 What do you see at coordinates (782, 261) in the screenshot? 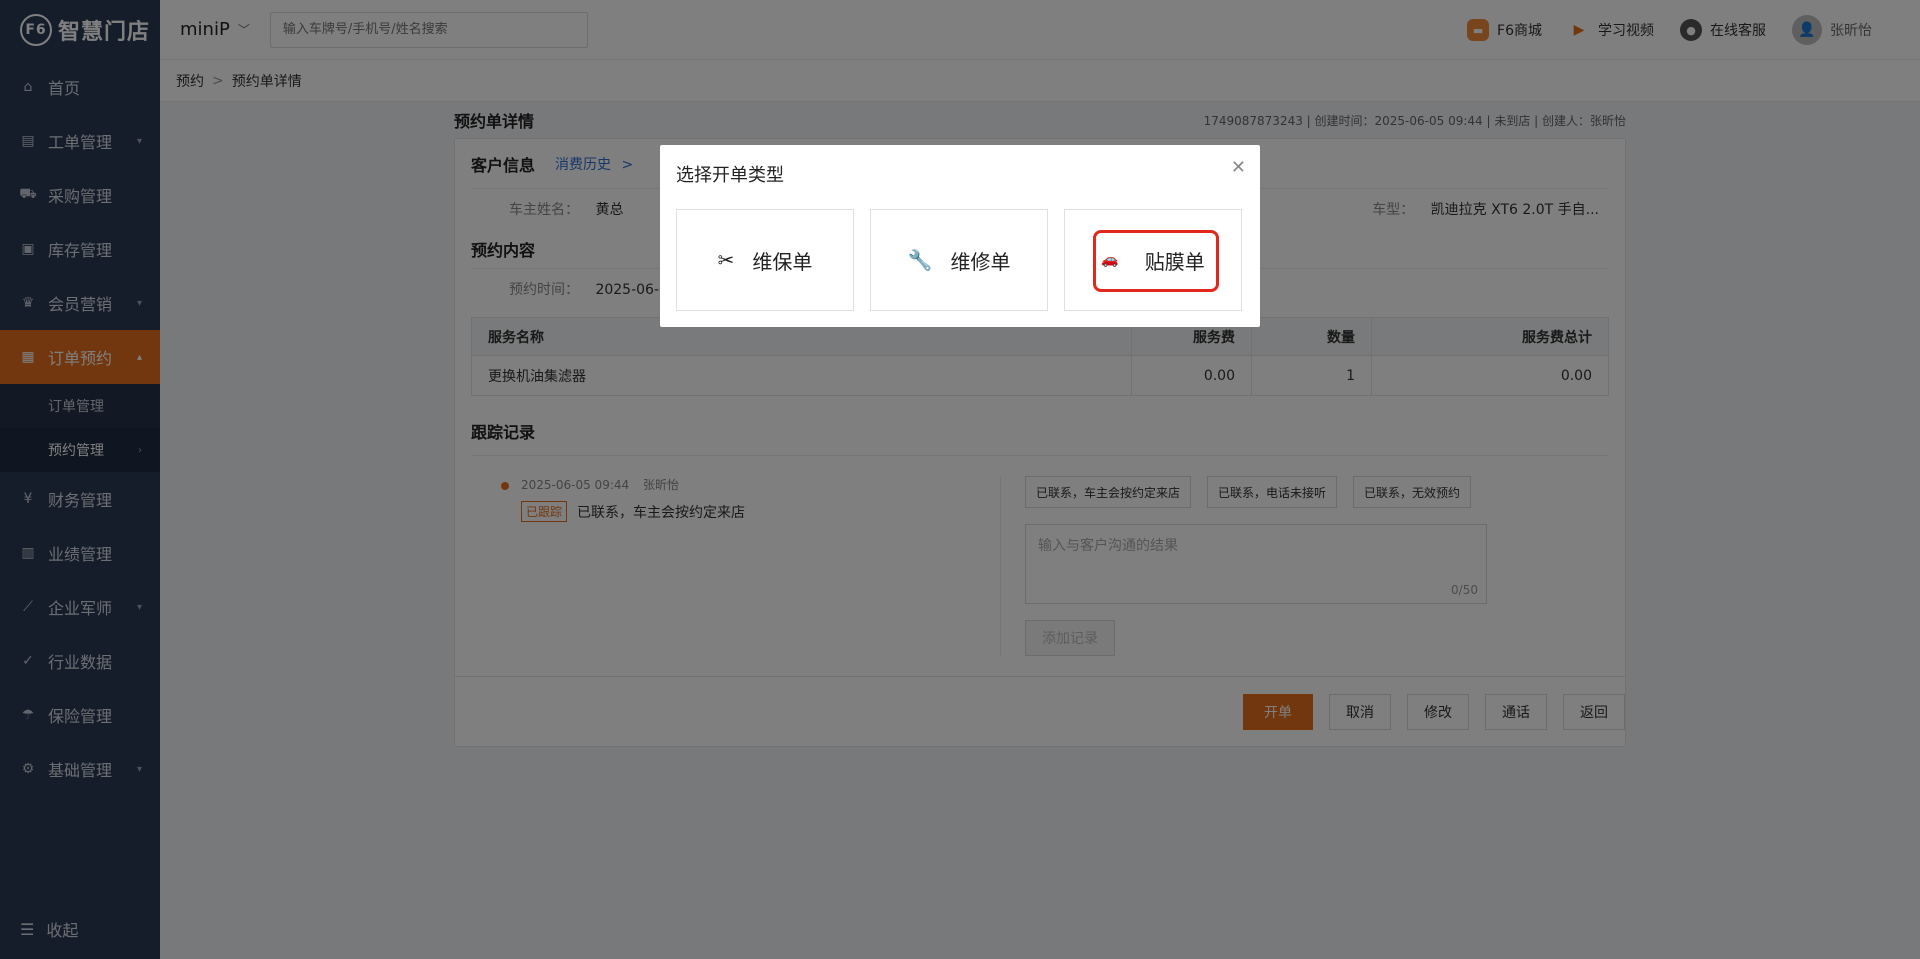
I see `option-label: 维保单` at bounding box center [782, 261].